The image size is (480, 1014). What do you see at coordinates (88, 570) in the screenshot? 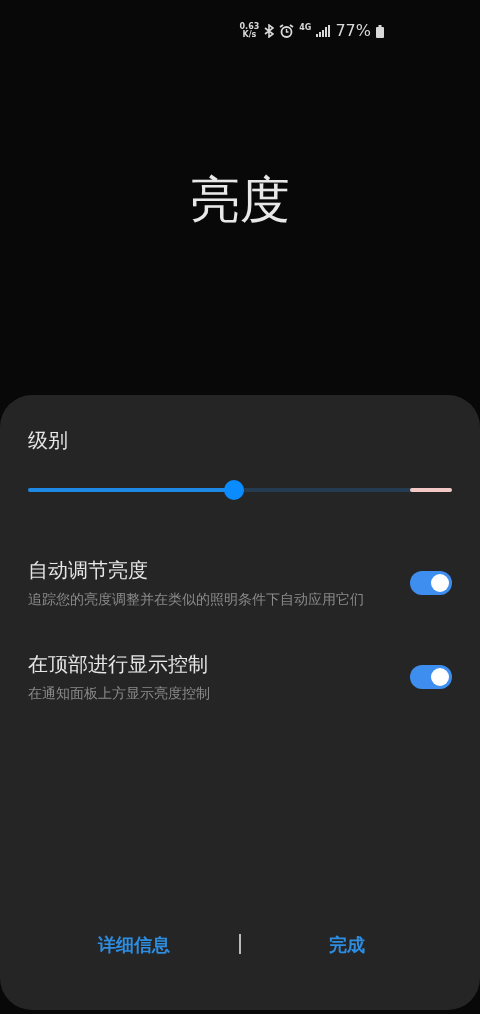
I see `setting-title: 自动调节亮度` at bounding box center [88, 570].